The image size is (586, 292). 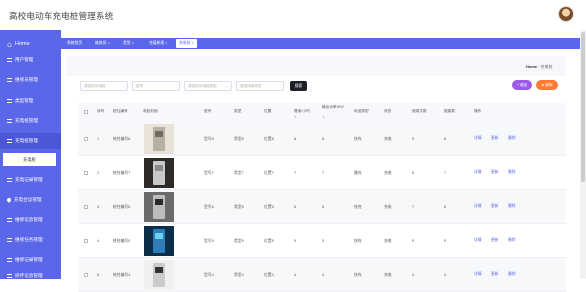 I want to click on cell-code: 桩柱编号5, so click(x=122, y=241).